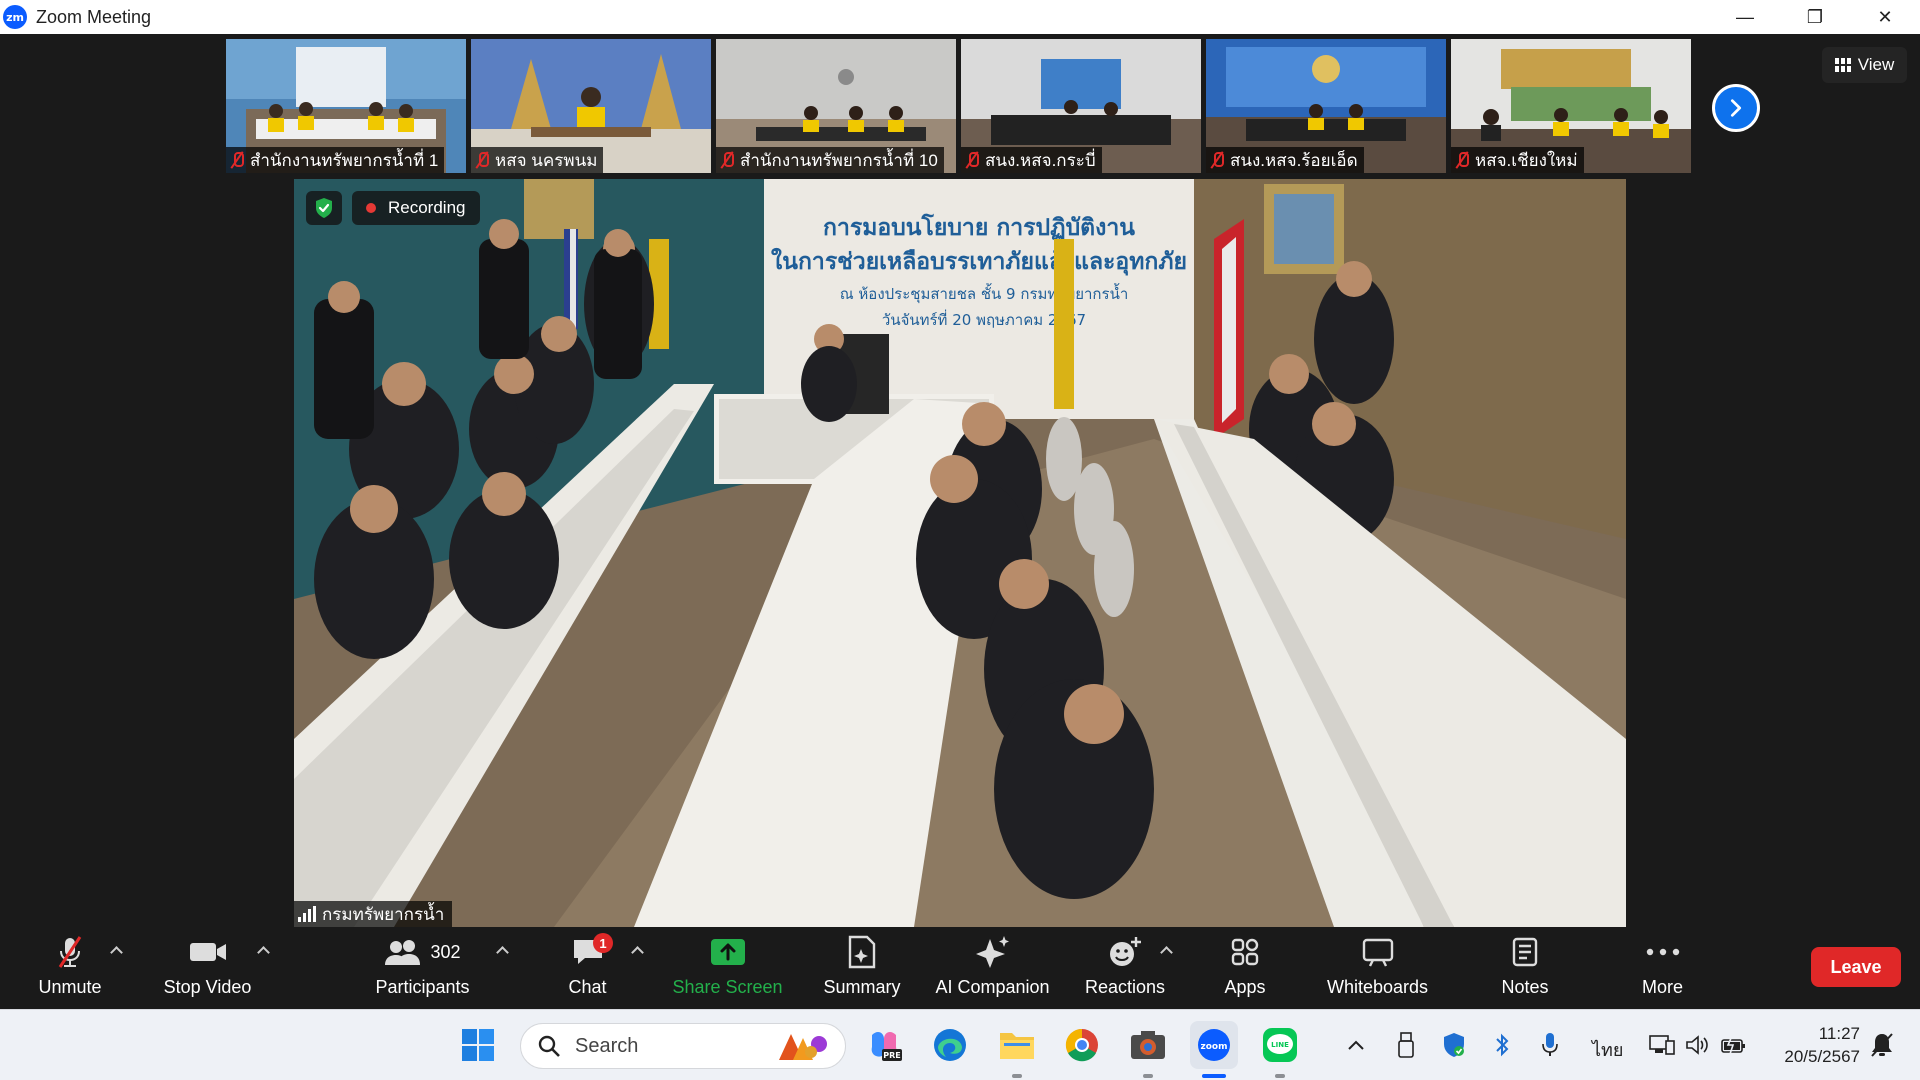  Describe the element at coordinates (1698, 1045) in the screenshot. I see `volume-icon` at that location.